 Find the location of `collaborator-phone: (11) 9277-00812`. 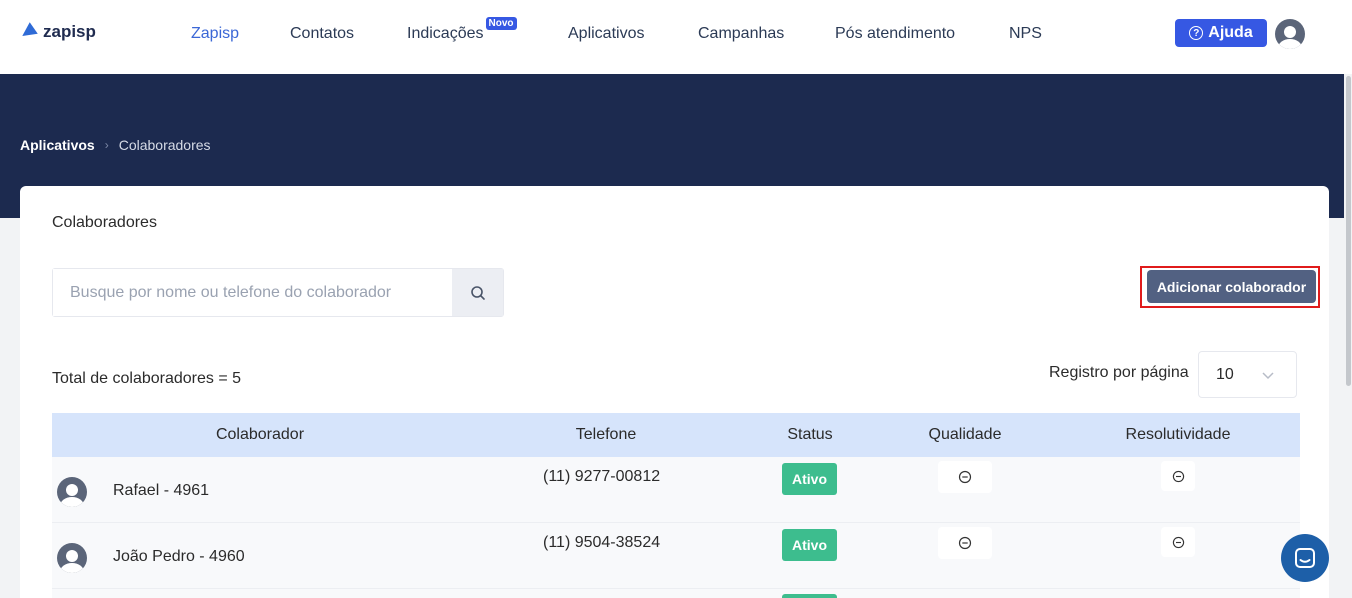

collaborator-phone: (11) 9277-00812 is located at coordinates (602, 476).